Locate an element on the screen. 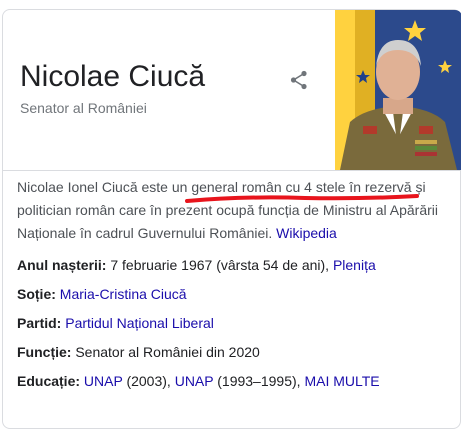 This screenshot has height=429, width=461. fact-value: (2003), is located at coordinates (148, 381).